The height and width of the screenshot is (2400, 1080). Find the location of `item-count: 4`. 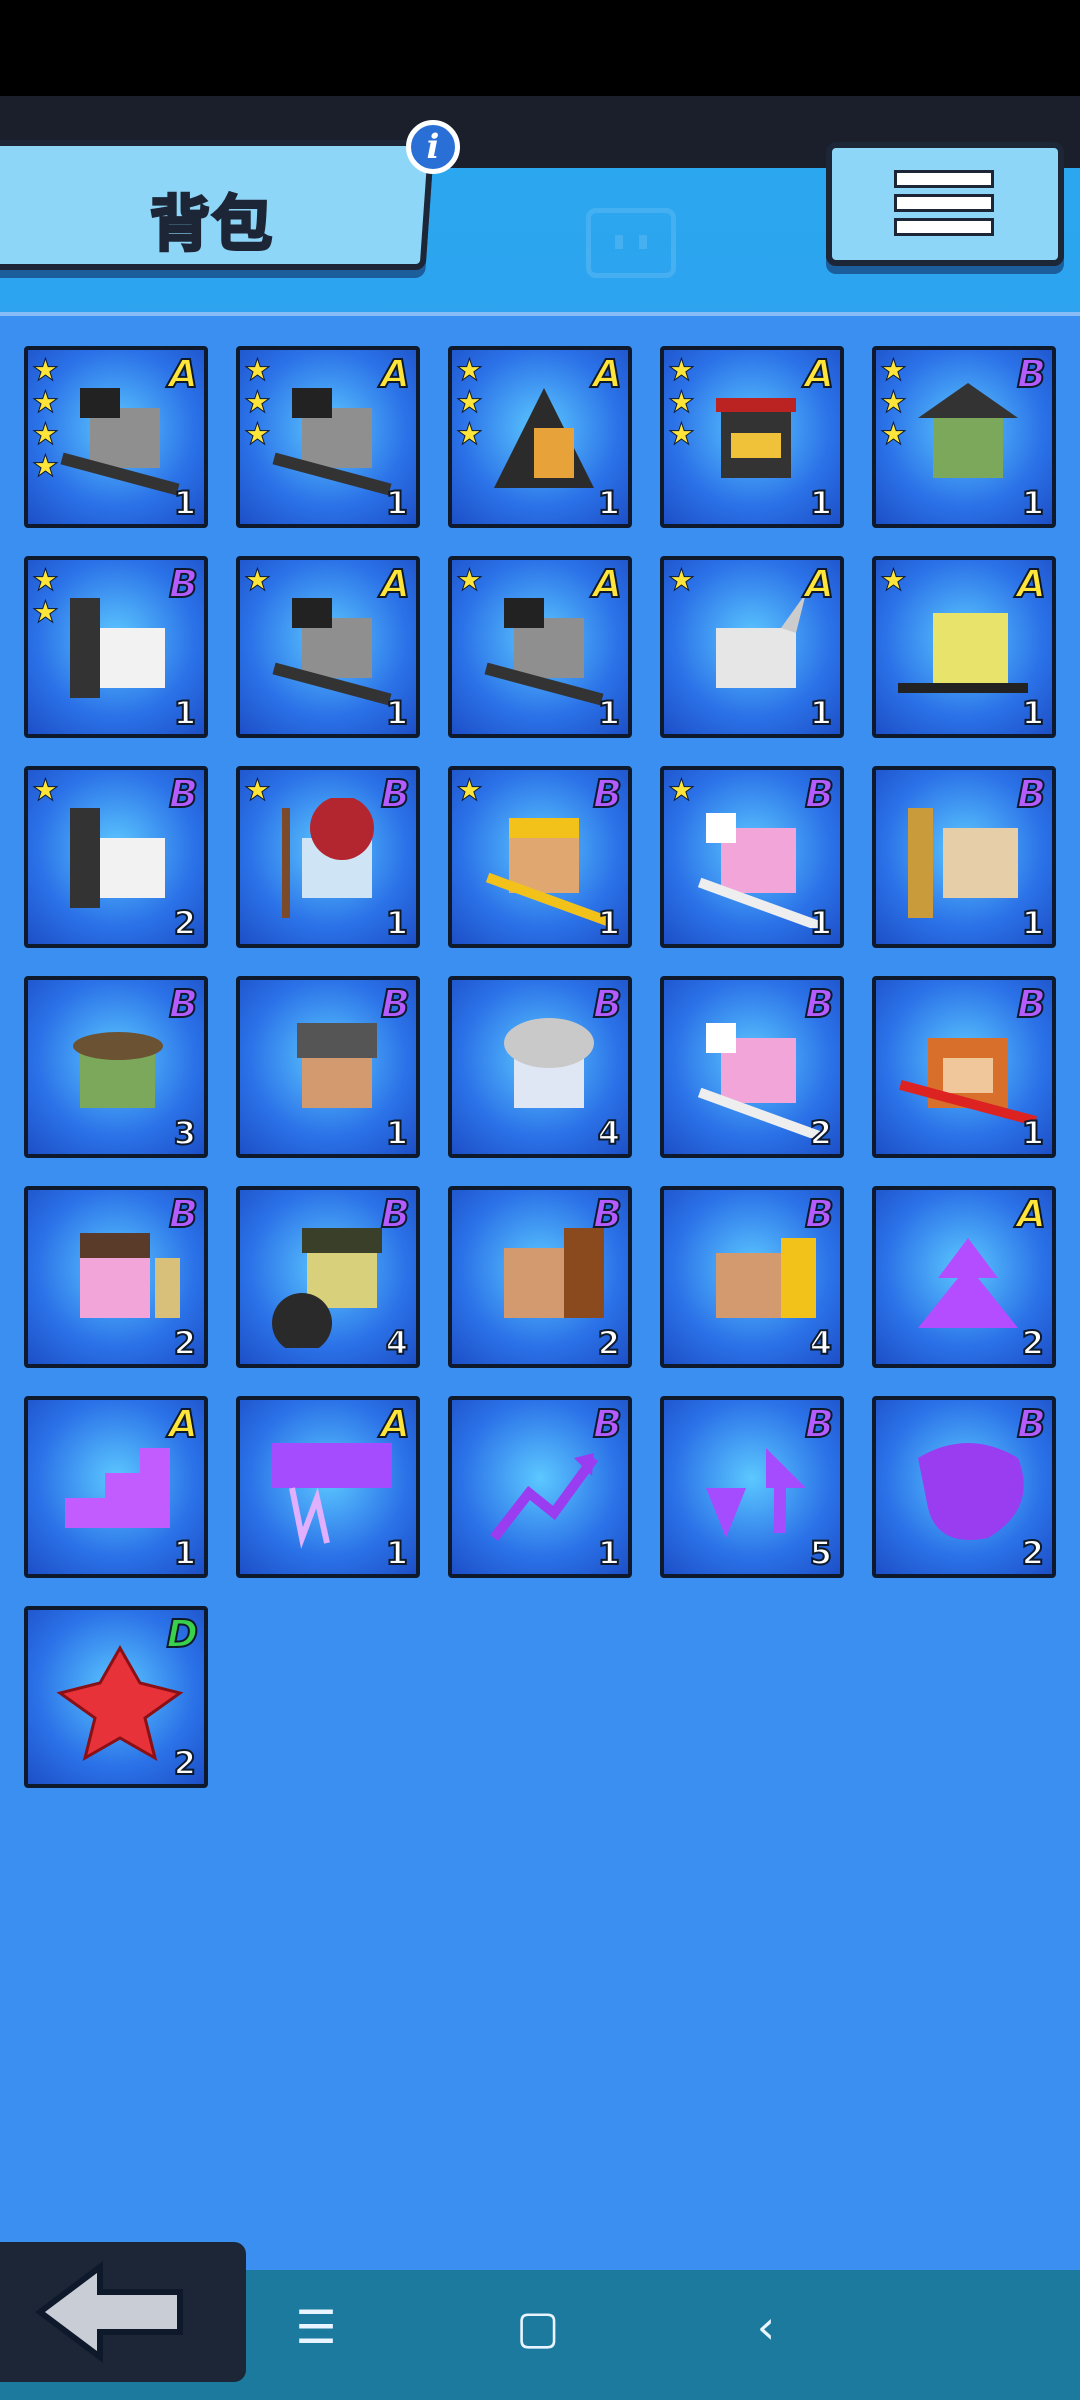

item-count: 4 is located at coordinates (821, 1343).